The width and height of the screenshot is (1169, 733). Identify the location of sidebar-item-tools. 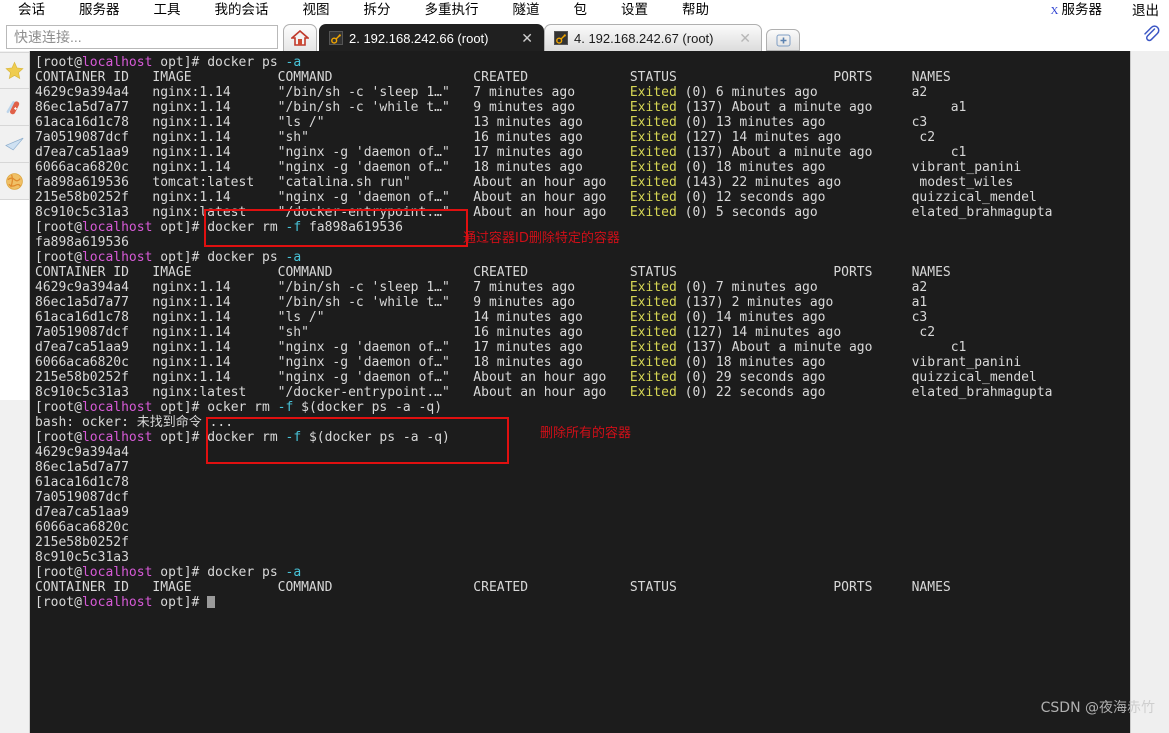
(14, 107).